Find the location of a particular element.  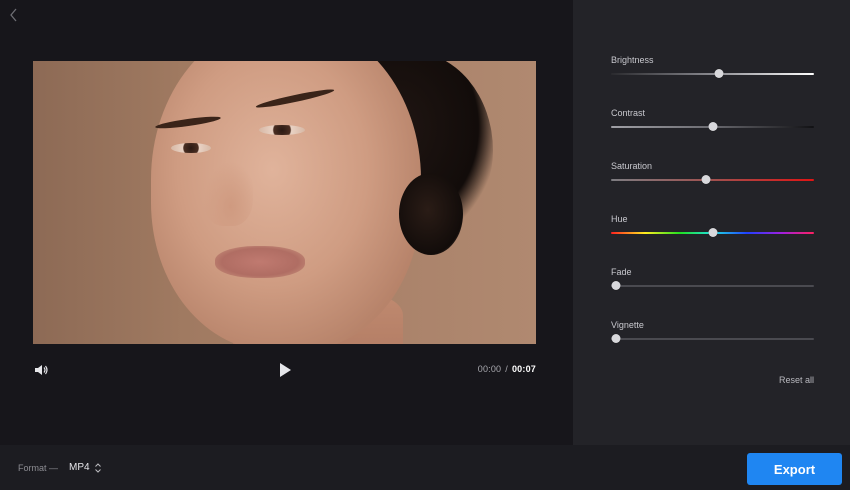

bottom-bar: Format — MP4 Export is located at coordinates (425, 467).